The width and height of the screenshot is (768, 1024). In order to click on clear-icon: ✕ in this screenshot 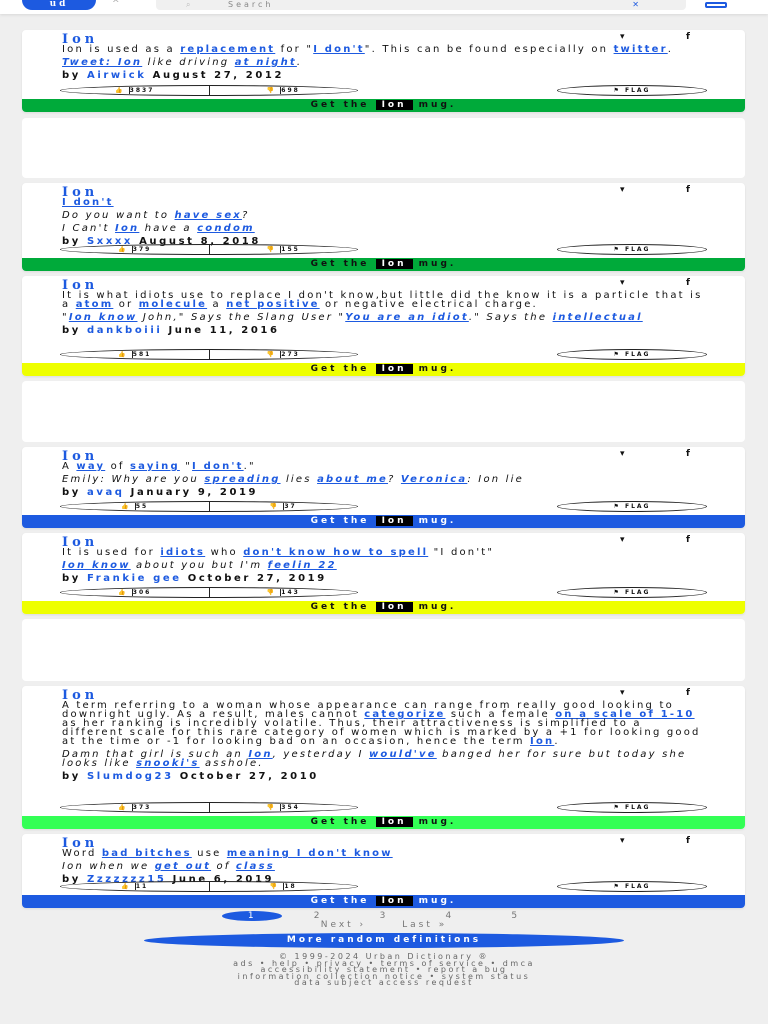, I will do `click(637, 4)`.